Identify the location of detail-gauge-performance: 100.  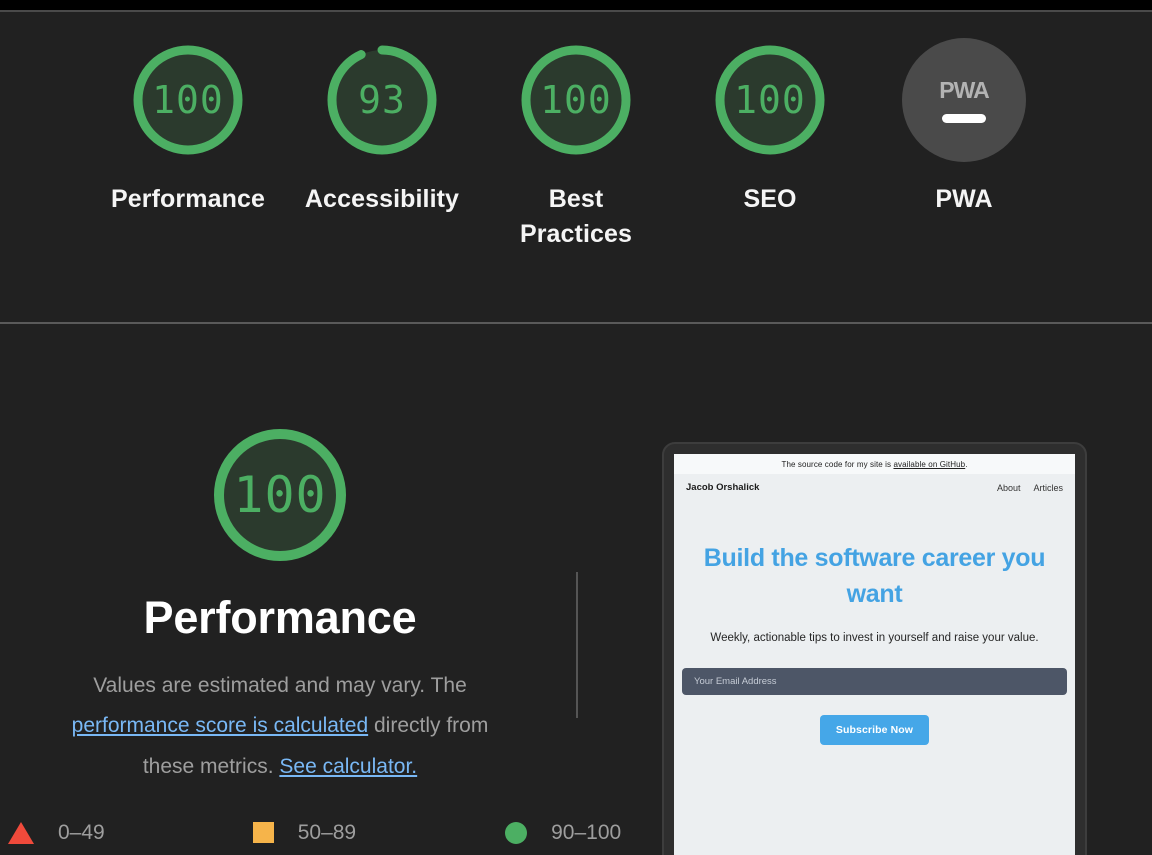
(280, 495).